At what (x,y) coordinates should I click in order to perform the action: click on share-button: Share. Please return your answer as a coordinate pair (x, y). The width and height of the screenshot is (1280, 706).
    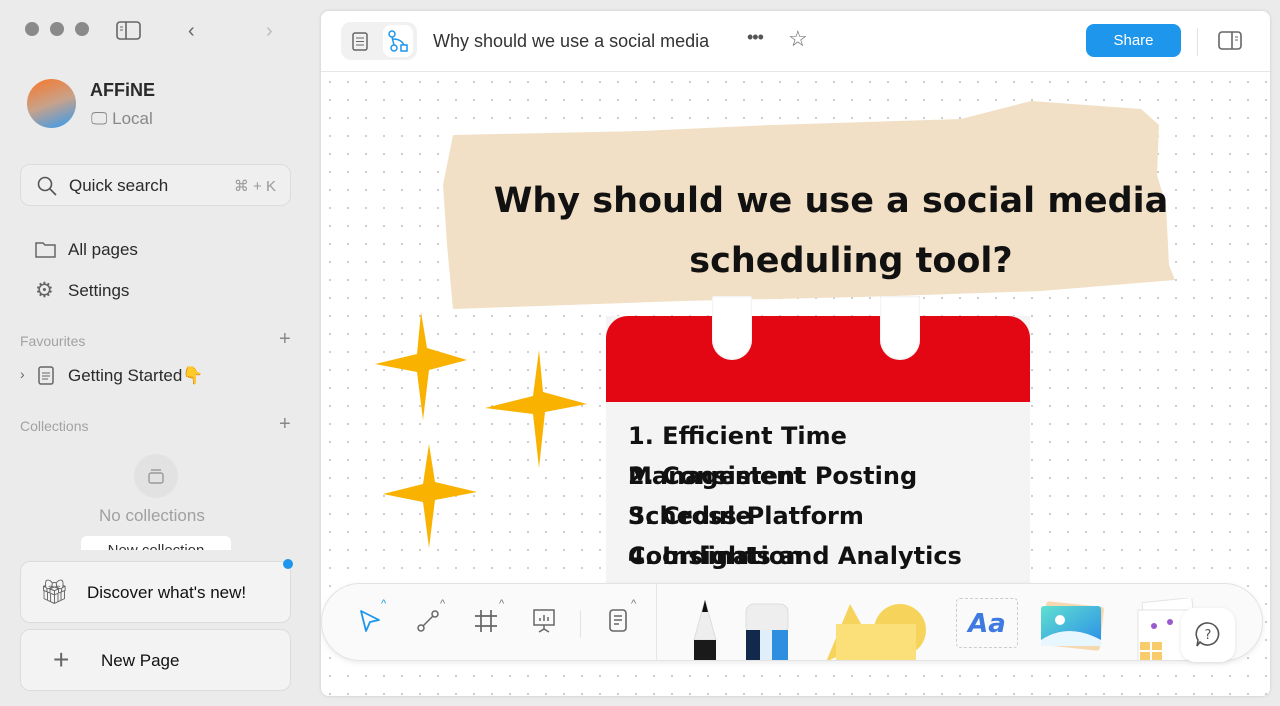
    Looking at the image, I should click on (1133, 40).